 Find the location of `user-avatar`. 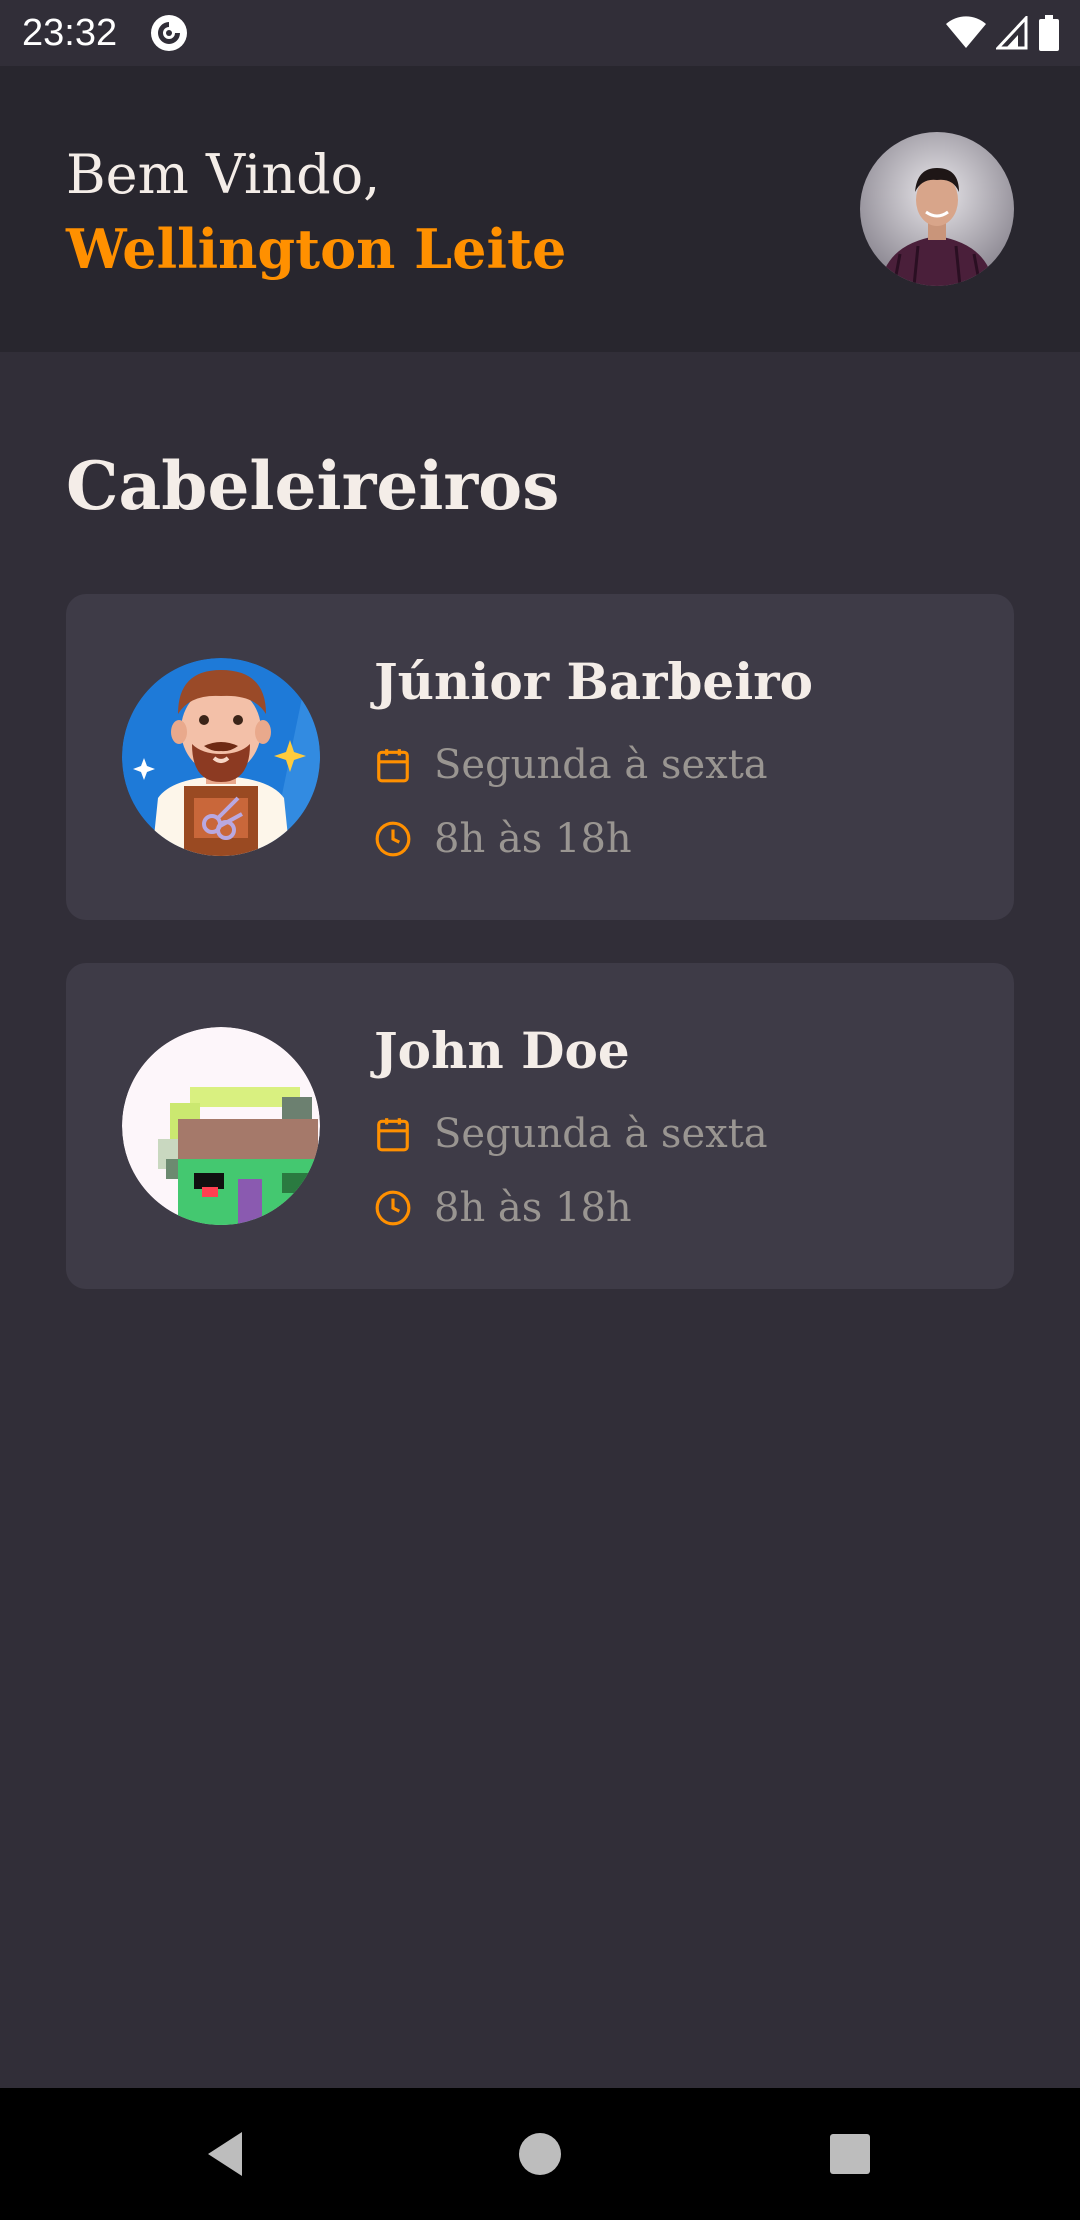

user-avatar is located at coordinates (937, 209).